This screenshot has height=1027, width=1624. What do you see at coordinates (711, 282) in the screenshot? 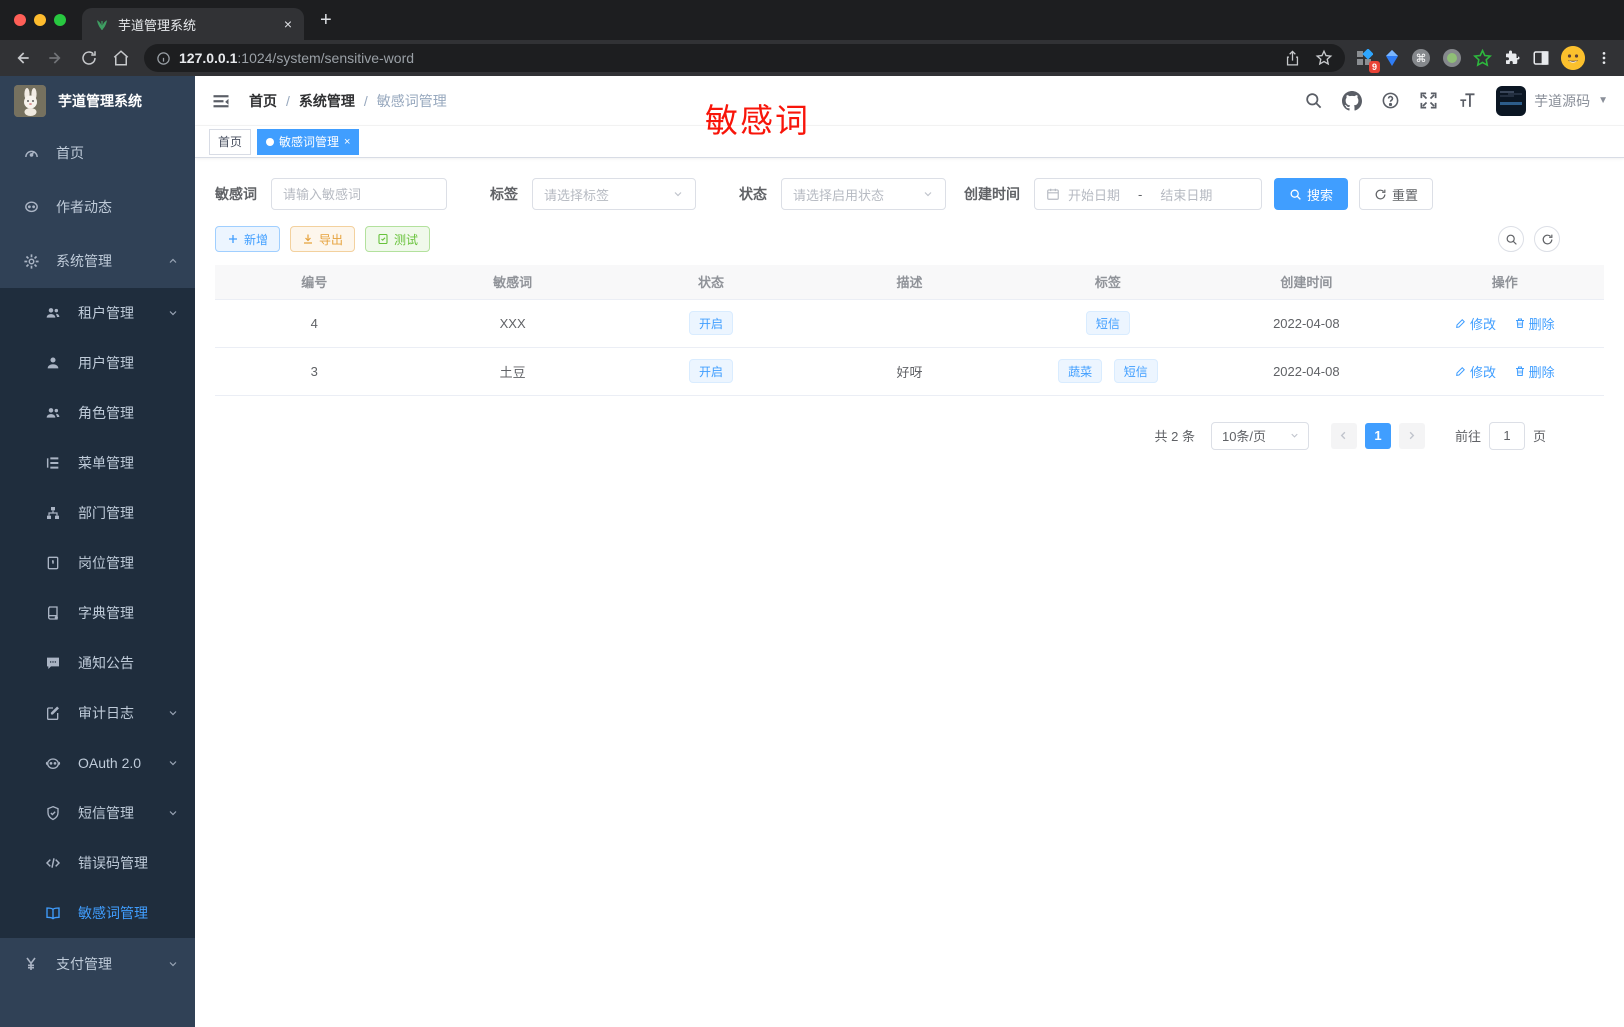
I see `col-status: 状态` at bounding box center [711, 282].